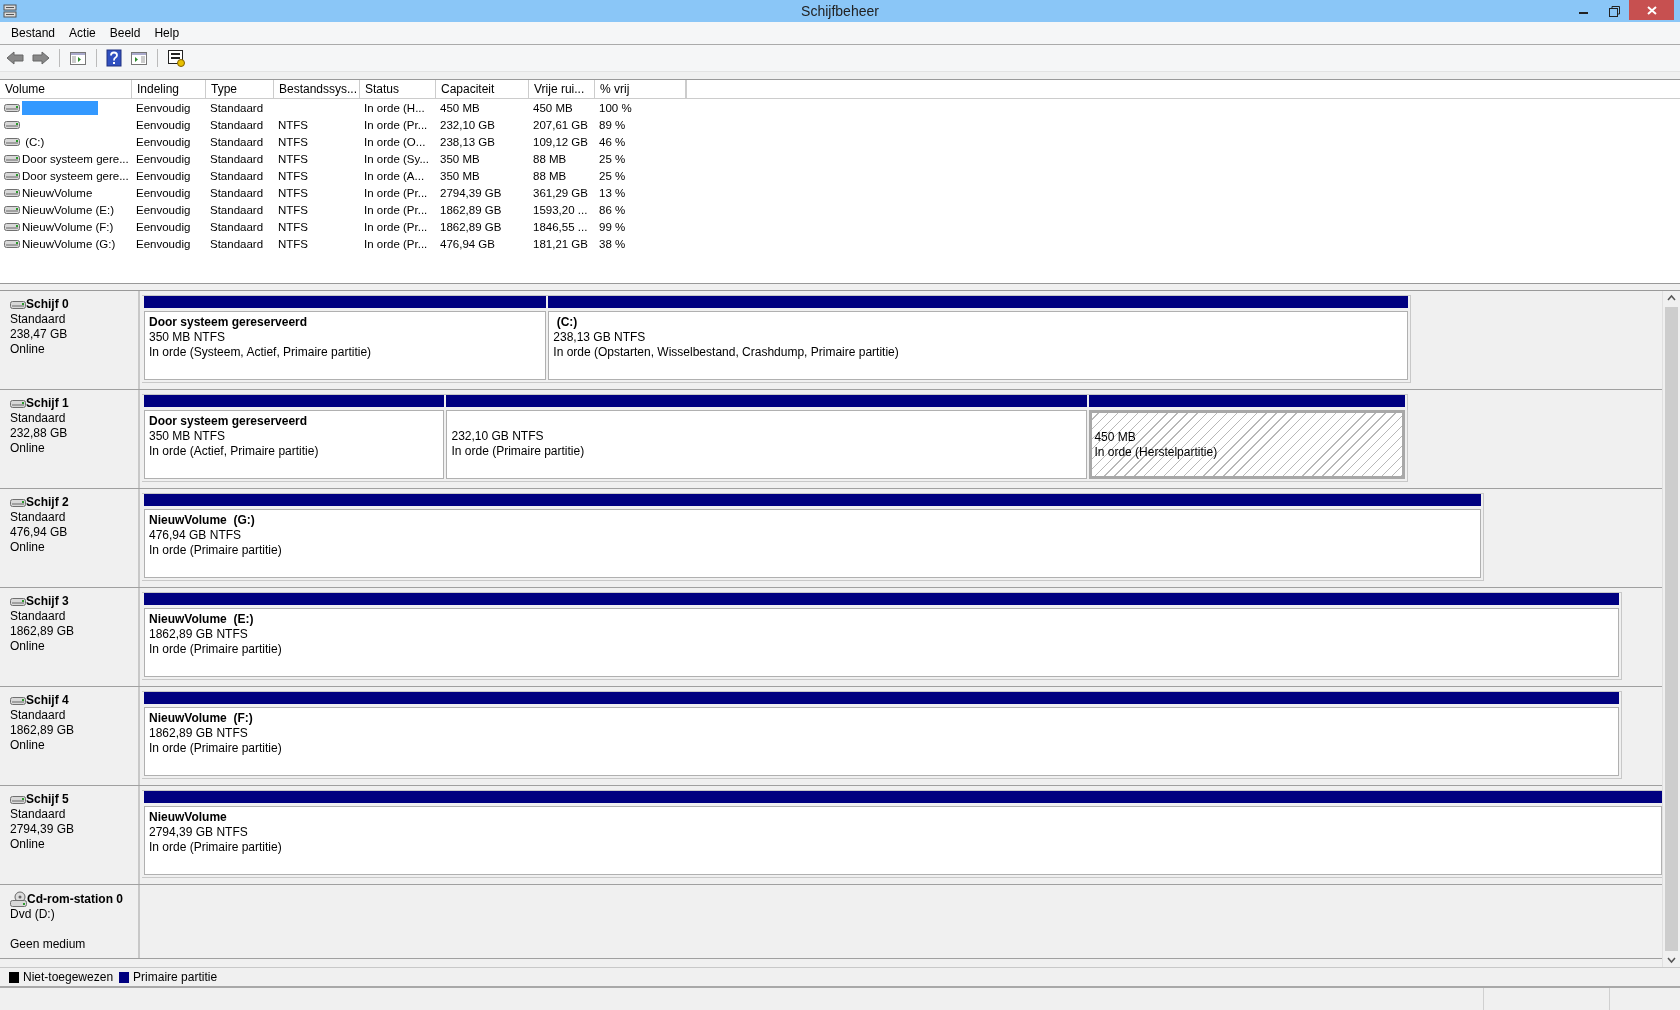  What do you see at coordinates (612, 142) in the screenshot?
I see `table-cell-text: 46 %` at bounding box center [612, 142].